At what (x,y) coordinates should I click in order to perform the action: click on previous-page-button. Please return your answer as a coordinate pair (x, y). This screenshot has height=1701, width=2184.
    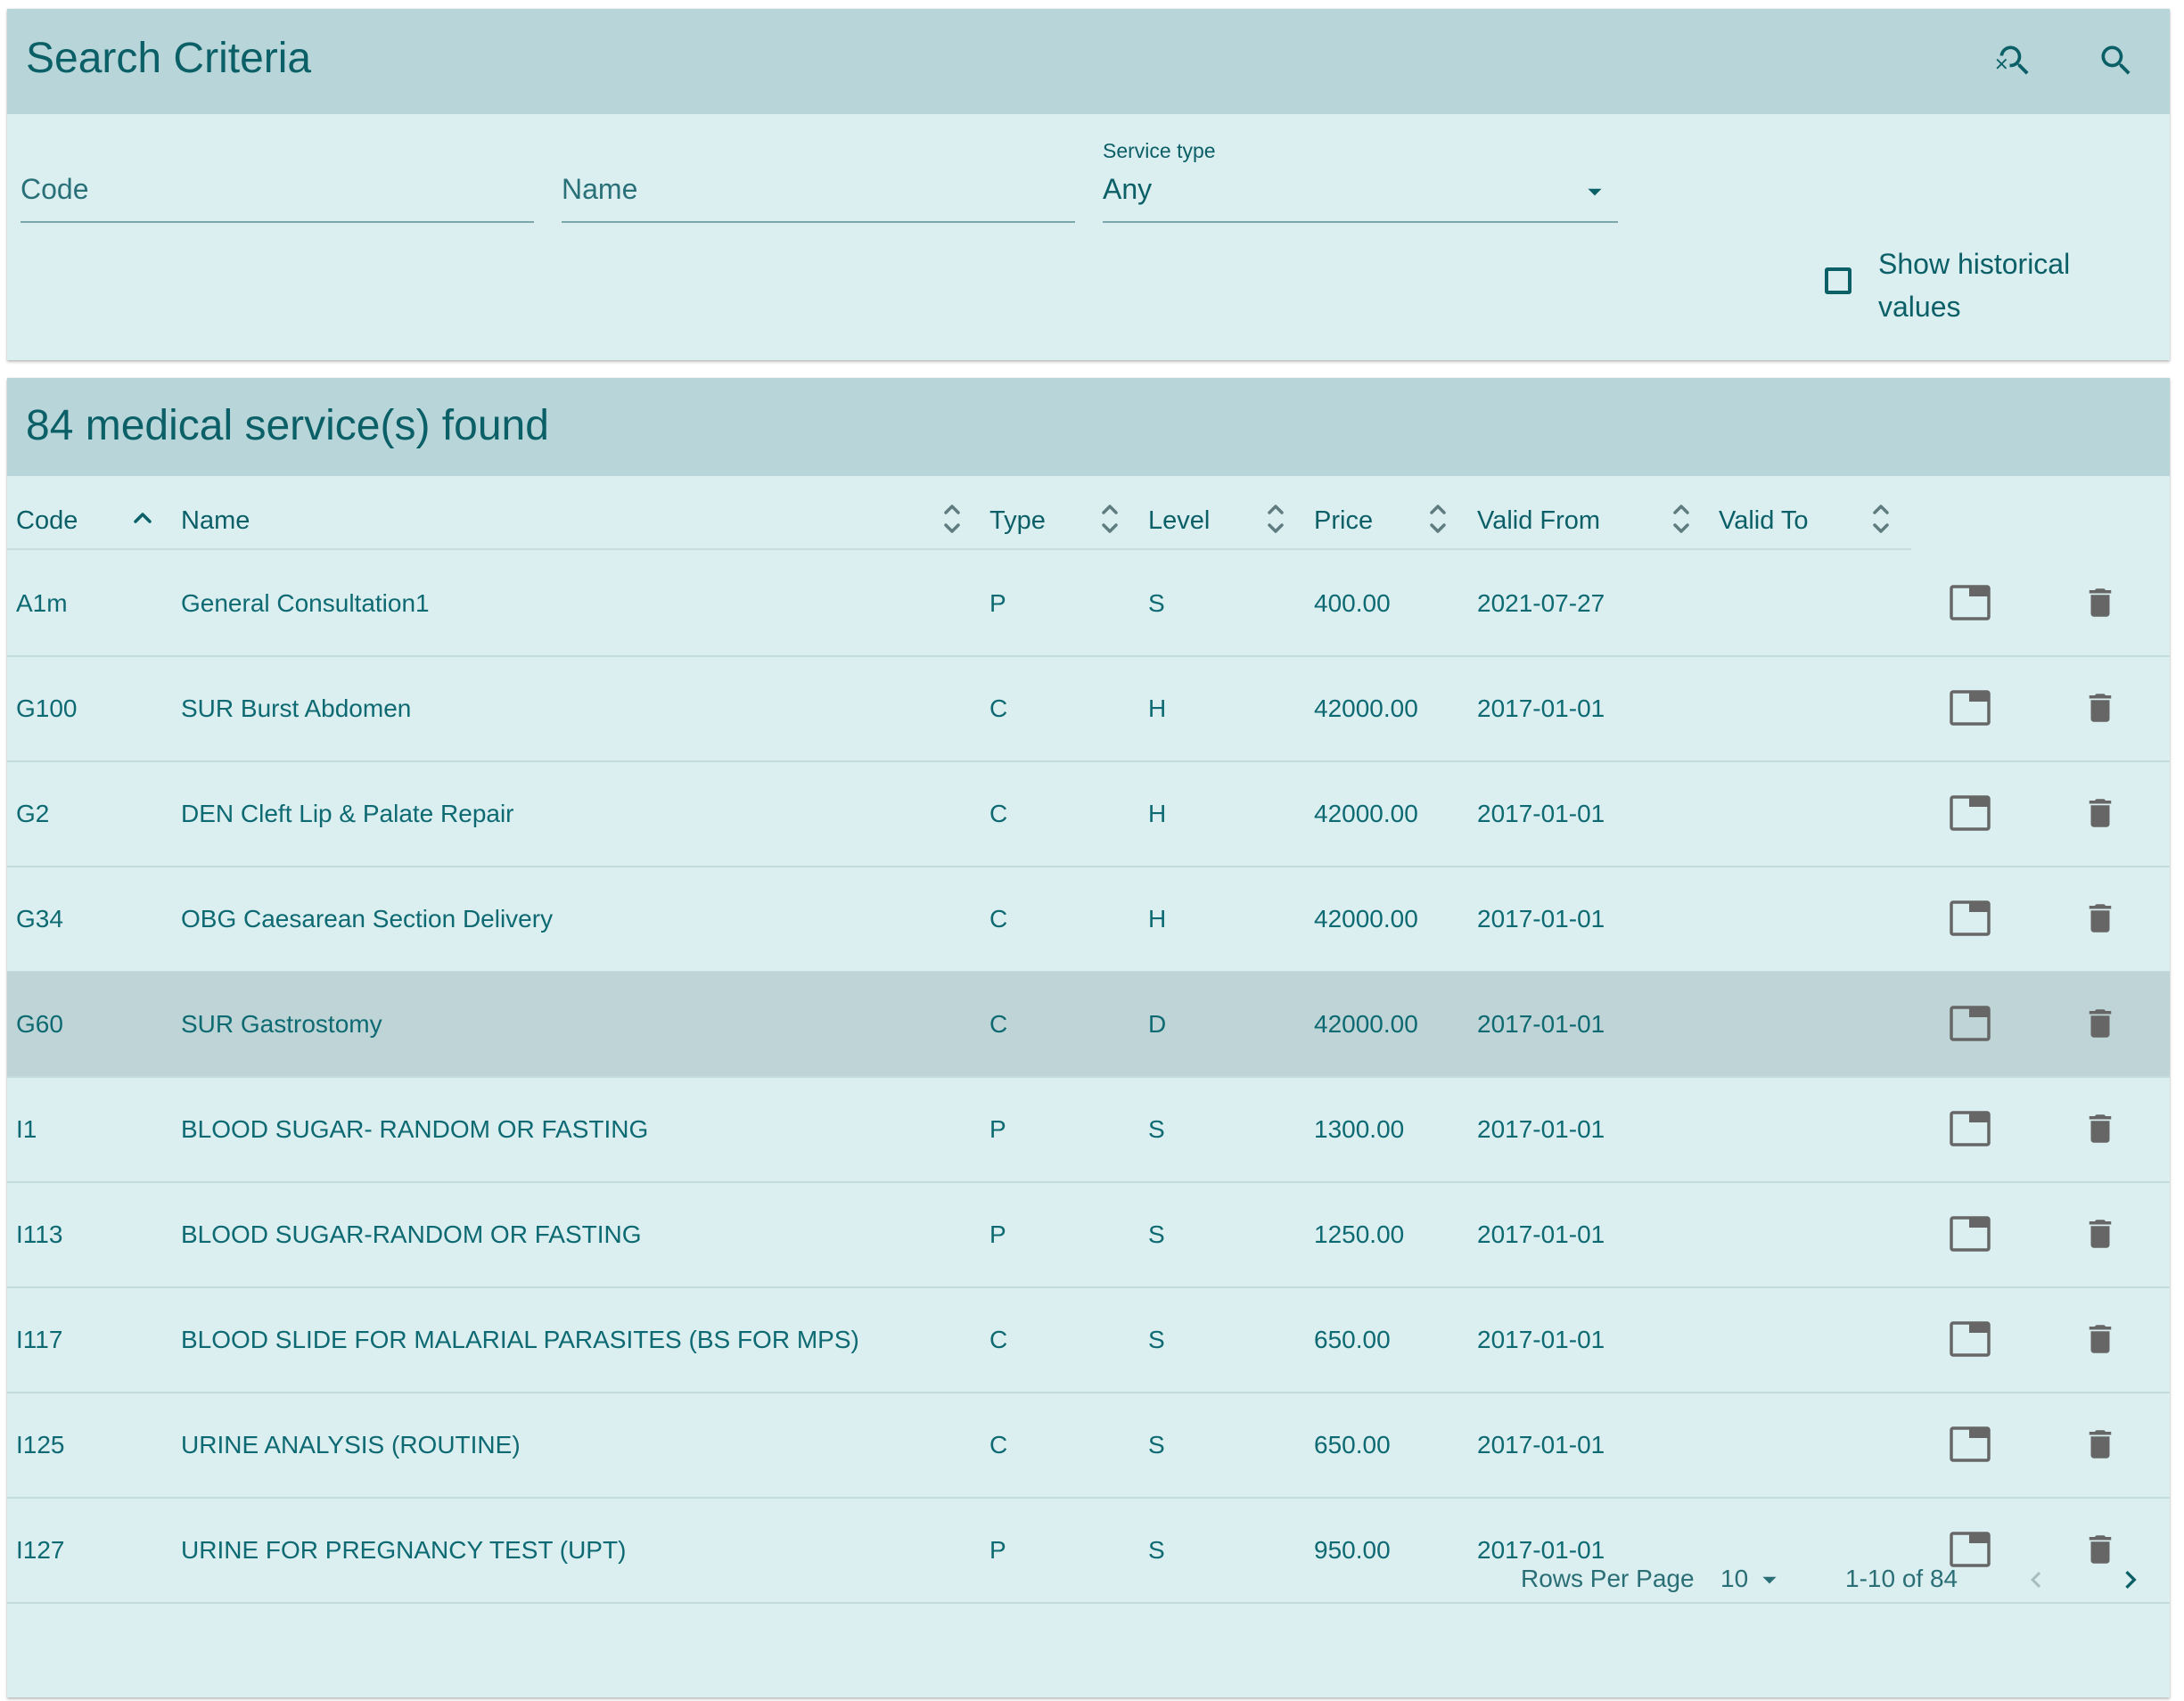
    Looking at the image, I should click on (2036, 1580).